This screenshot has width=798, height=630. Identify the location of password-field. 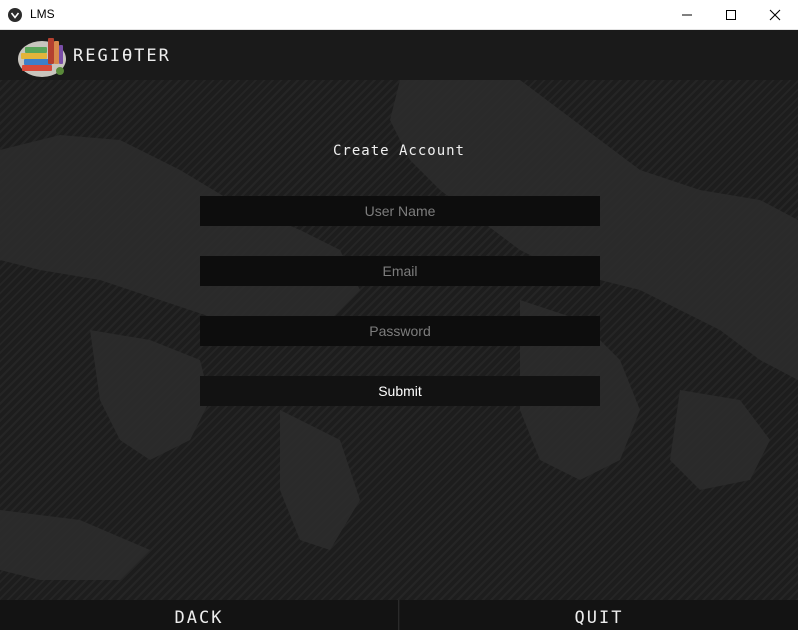
(400, 331).